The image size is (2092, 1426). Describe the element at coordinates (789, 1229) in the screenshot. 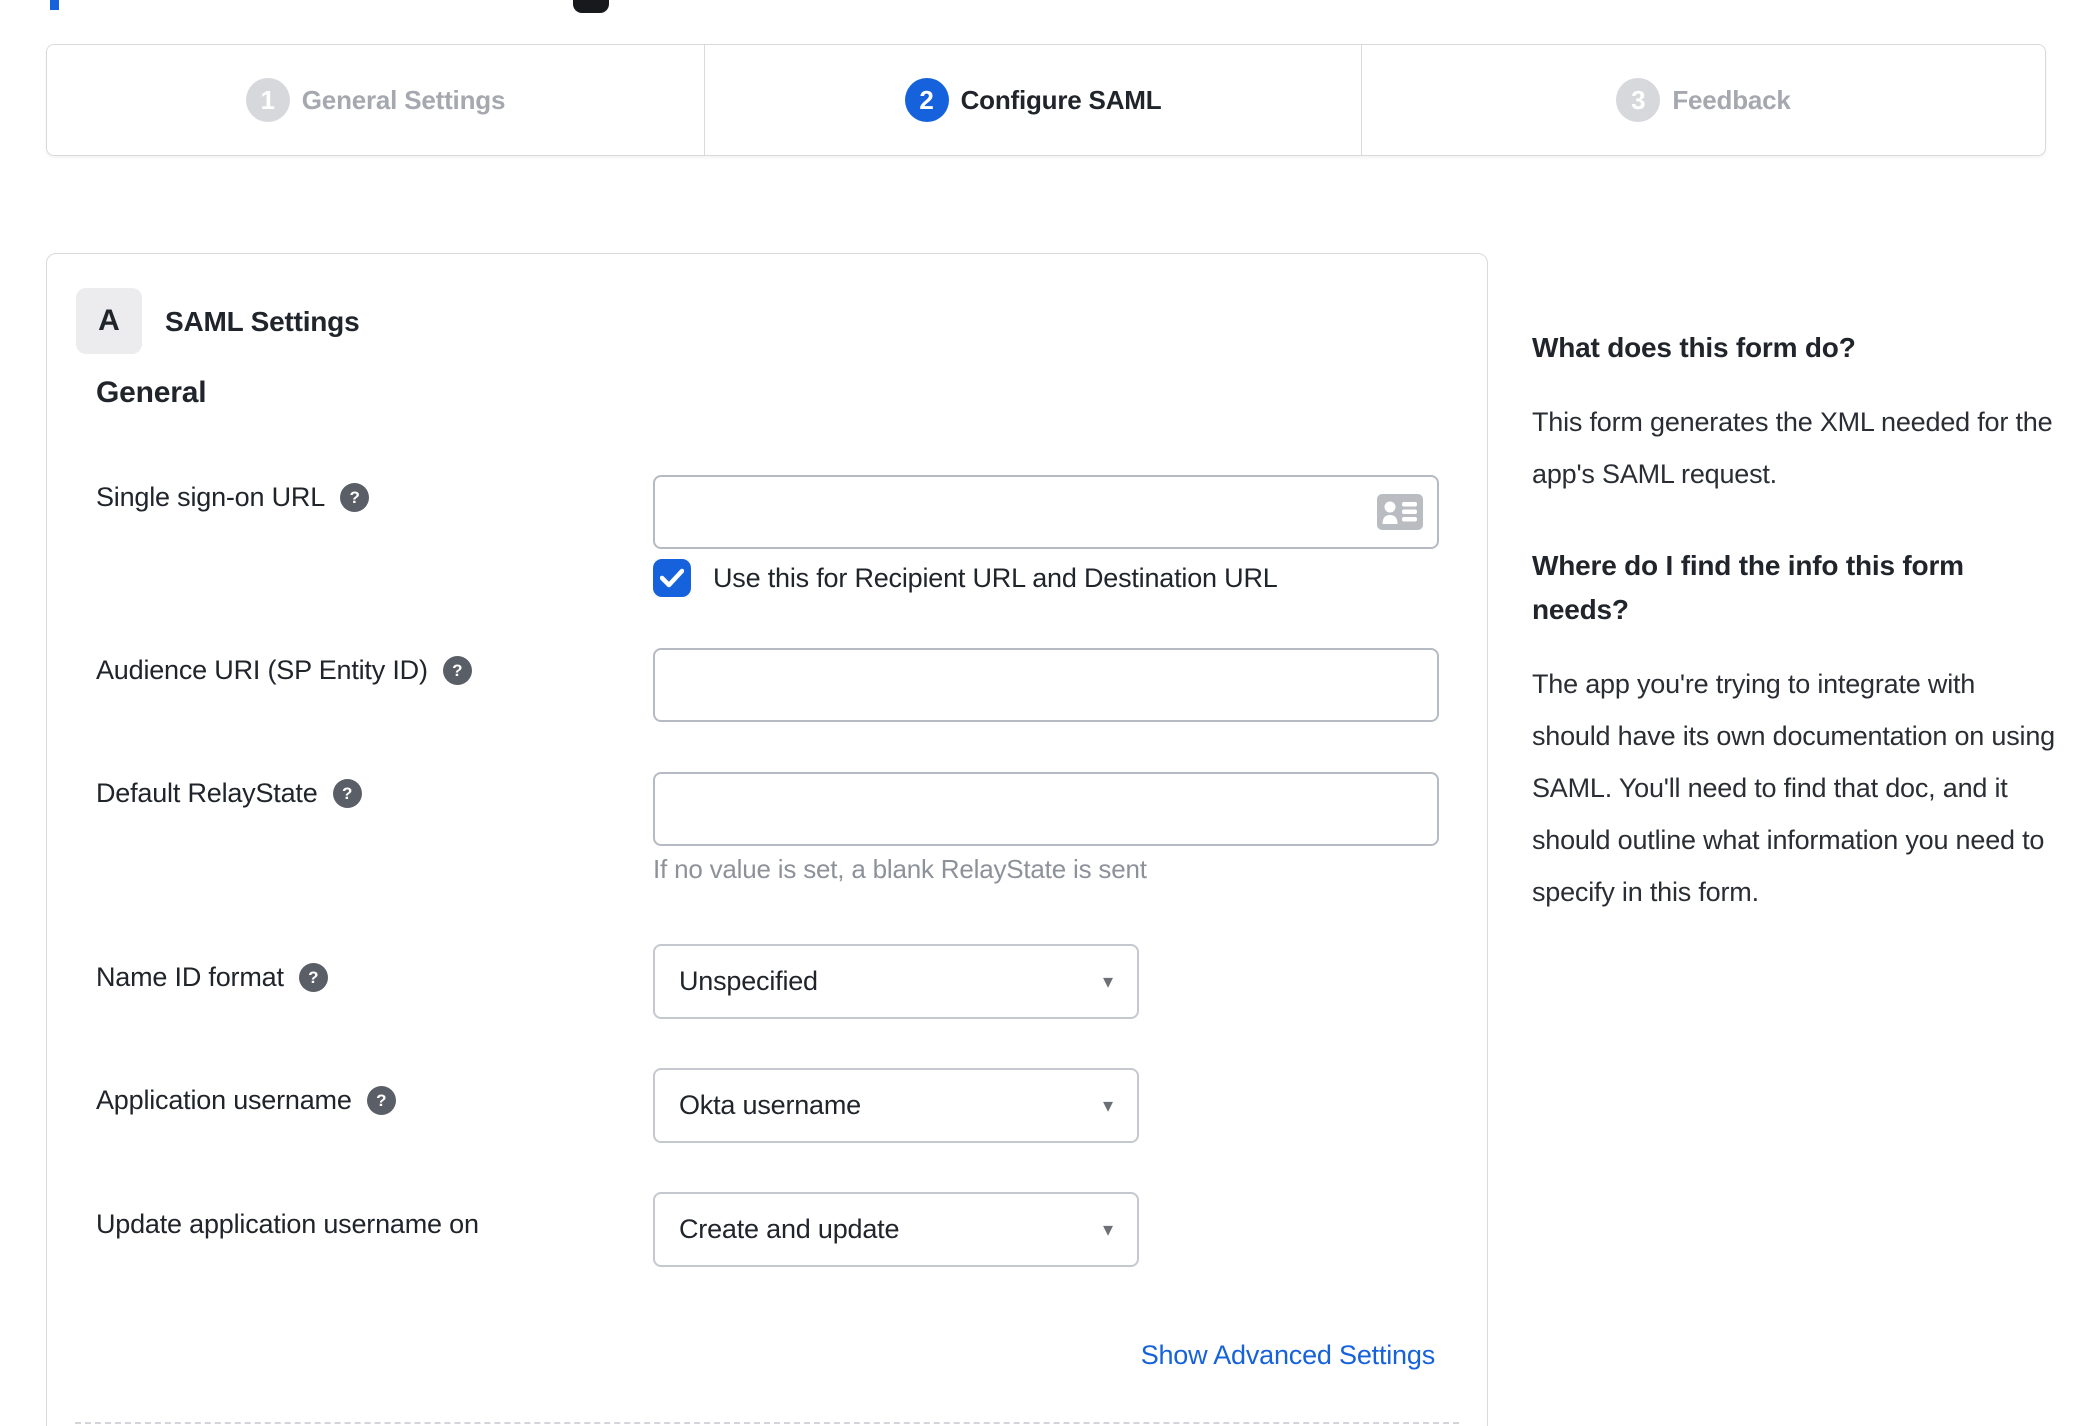

I see `update-app-username-value: Create and update` at that location.